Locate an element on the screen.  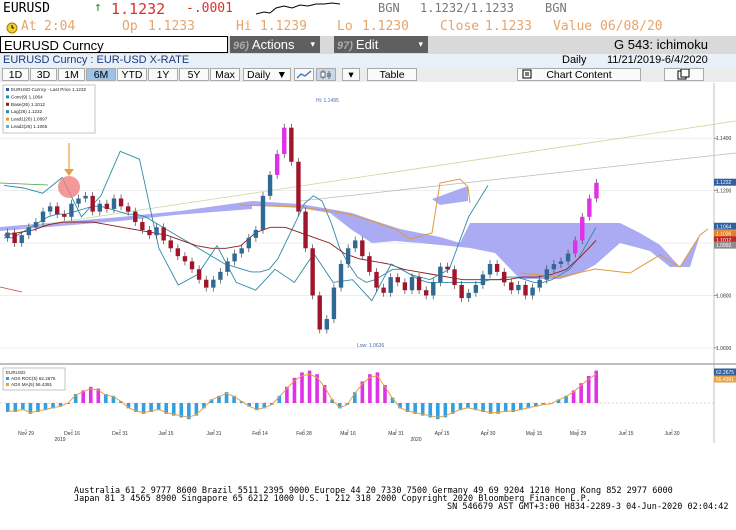
line-chart-icon is located at coordinates (304, 74).